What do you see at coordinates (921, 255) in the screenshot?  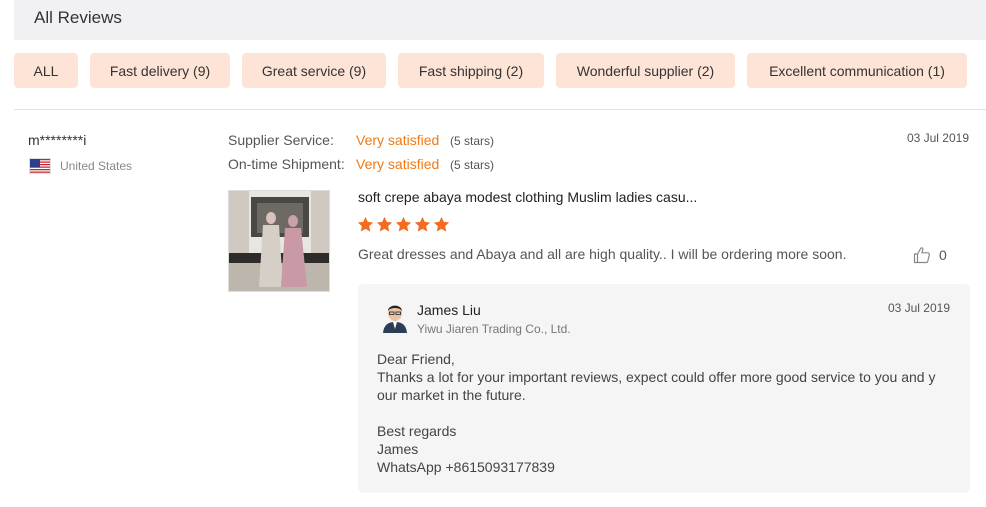 I see `thumbs-up-icon` at bounding box center [921, 255].